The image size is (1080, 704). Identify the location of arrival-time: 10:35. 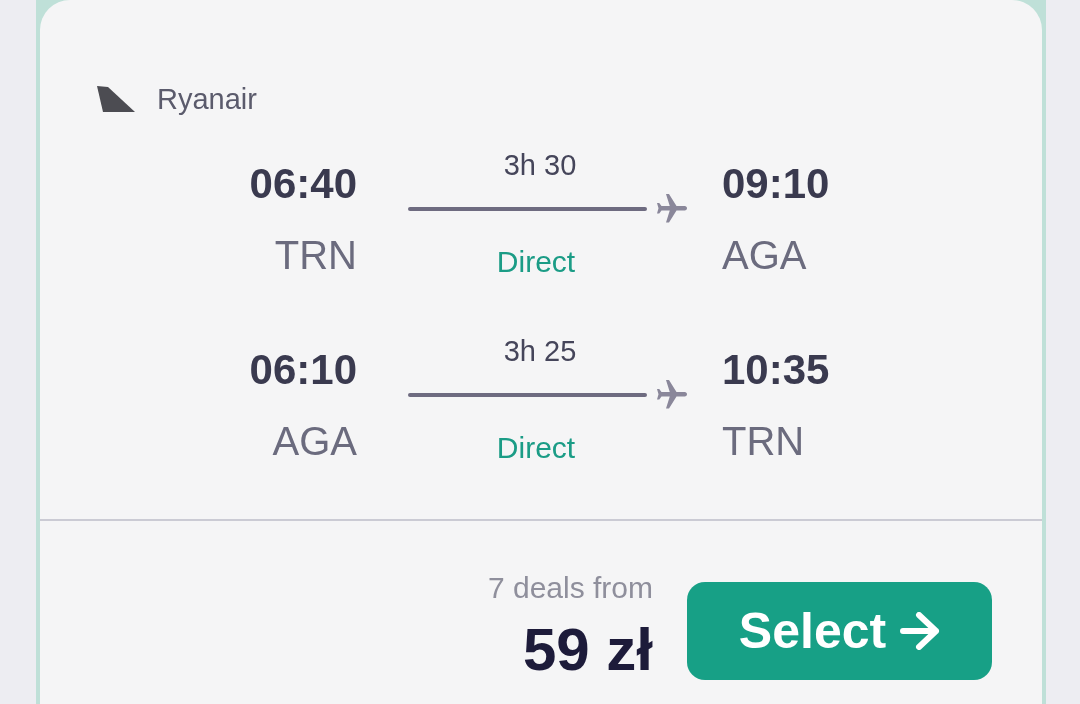
(776, 370).